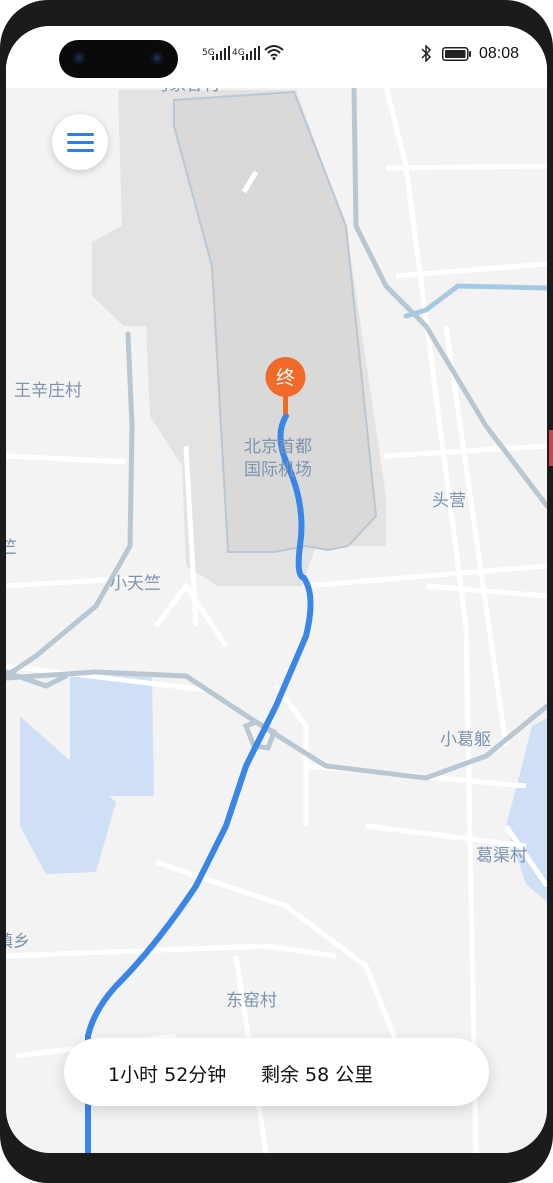 This screenshot has height=1183, width=553. What do you see at coordinates (135, 584) in the screenshot?
I see `place-label: 小天竺` at bounding box center [135, 584].